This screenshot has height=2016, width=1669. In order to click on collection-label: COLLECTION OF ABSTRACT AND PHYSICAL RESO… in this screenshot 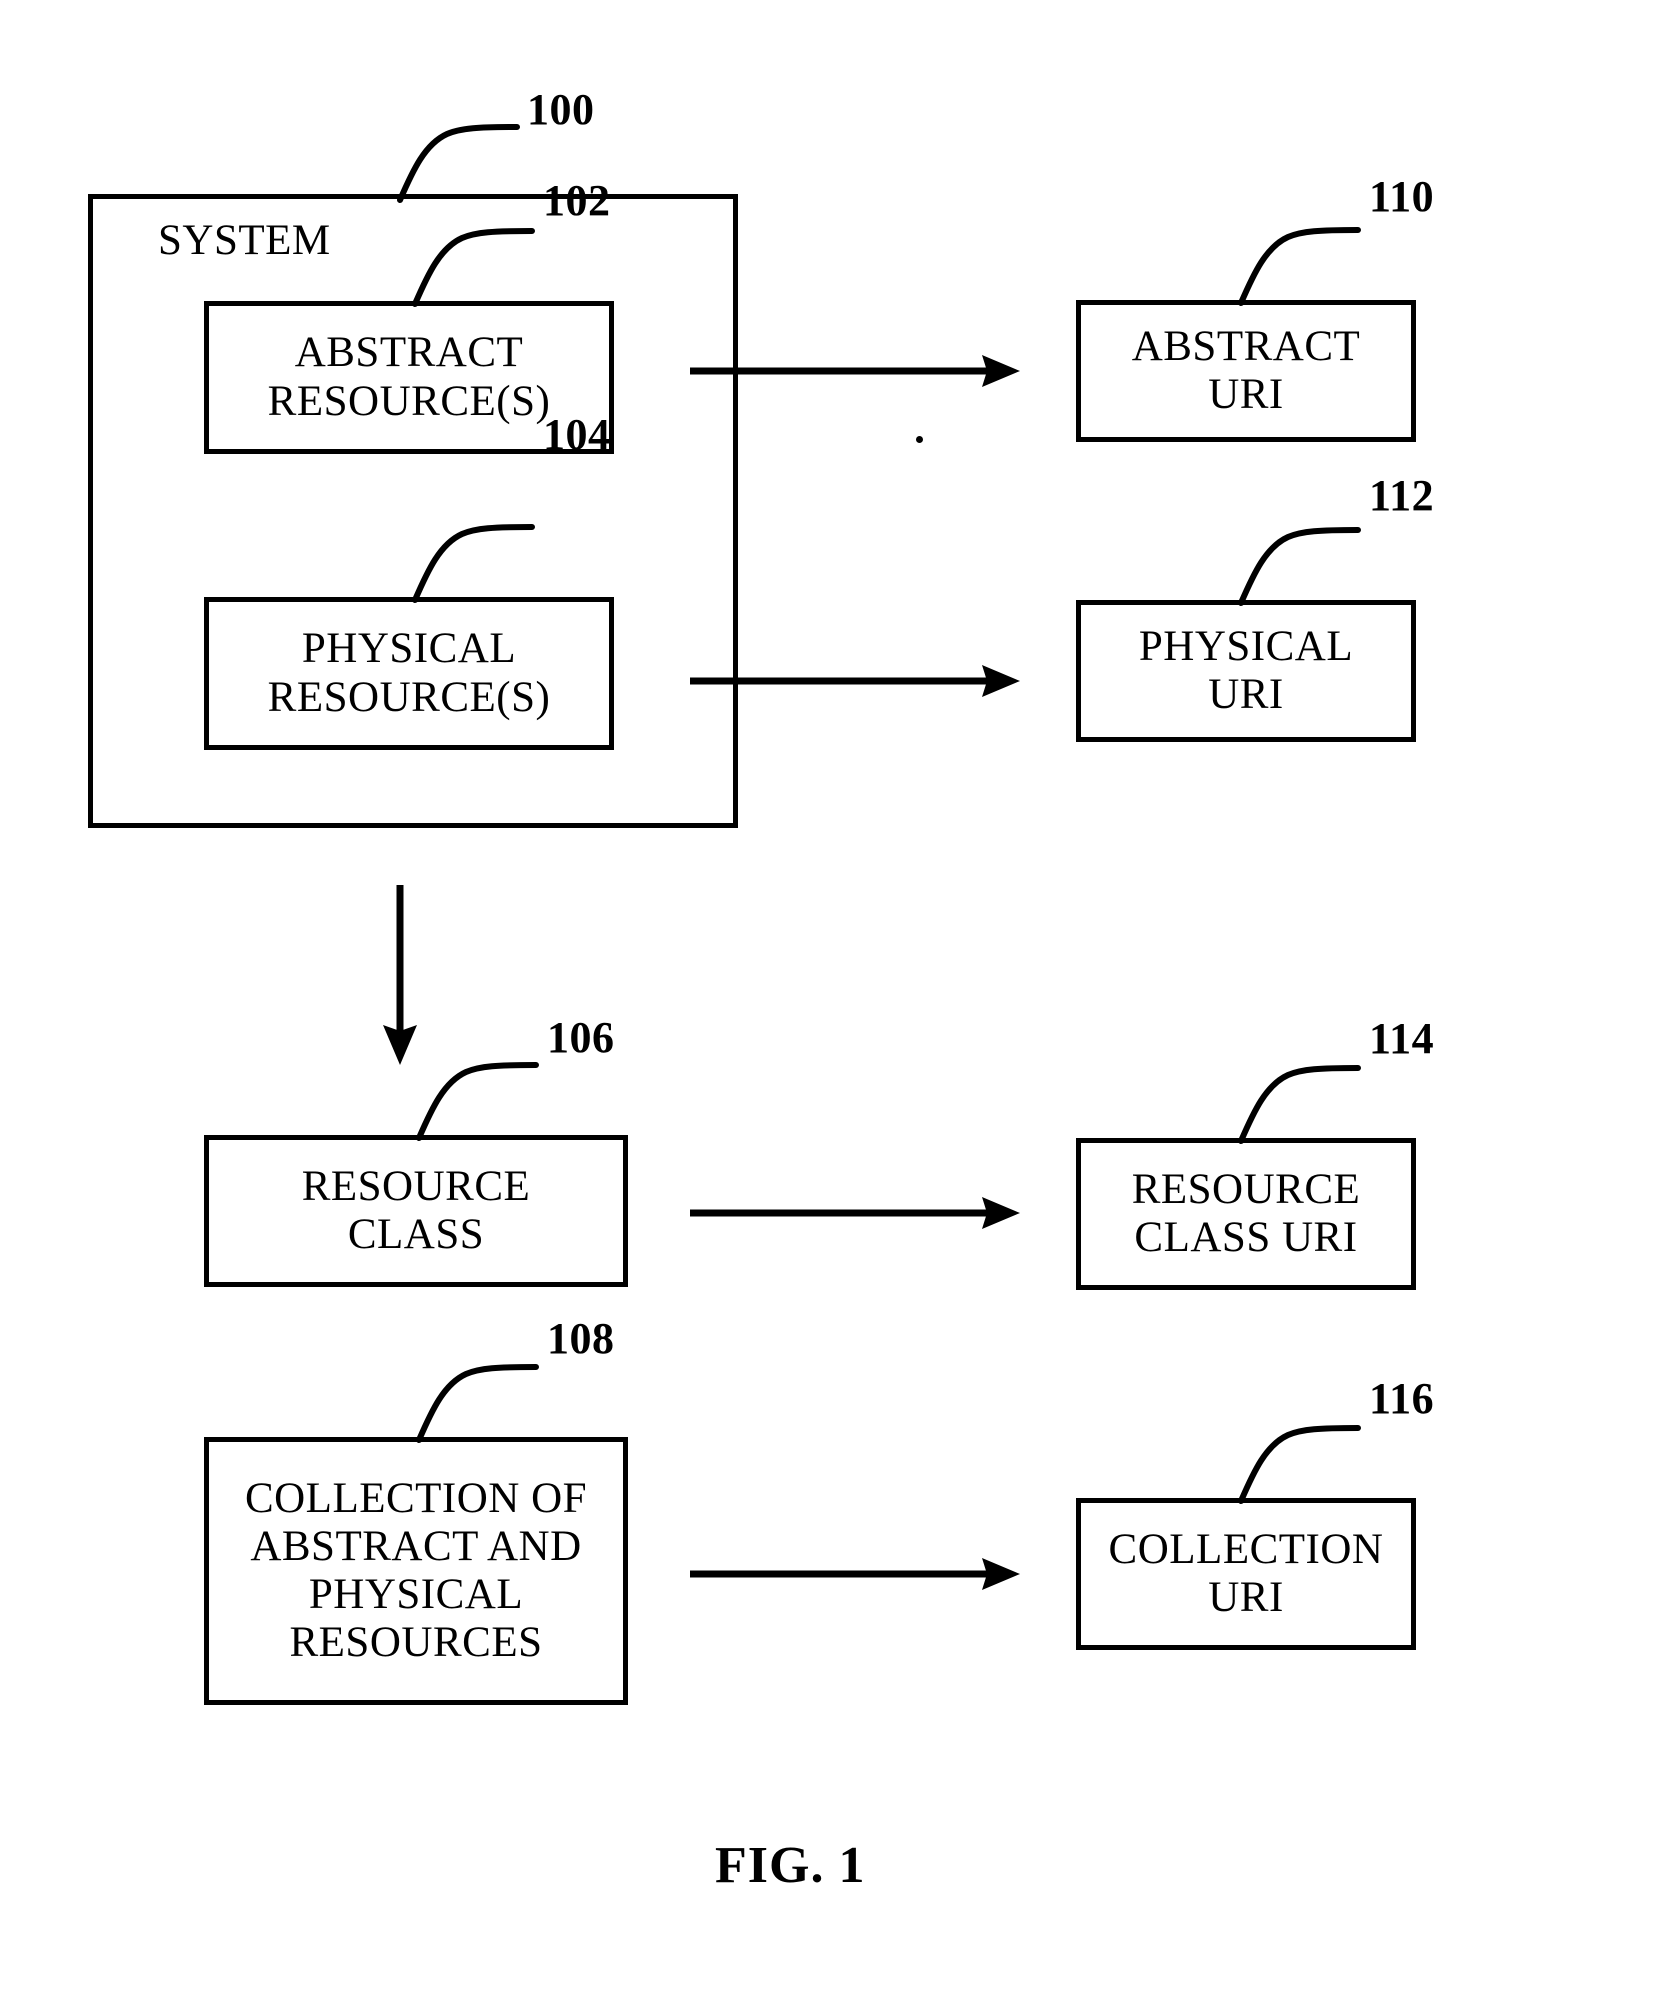, I will do `click(416, 1570)`.